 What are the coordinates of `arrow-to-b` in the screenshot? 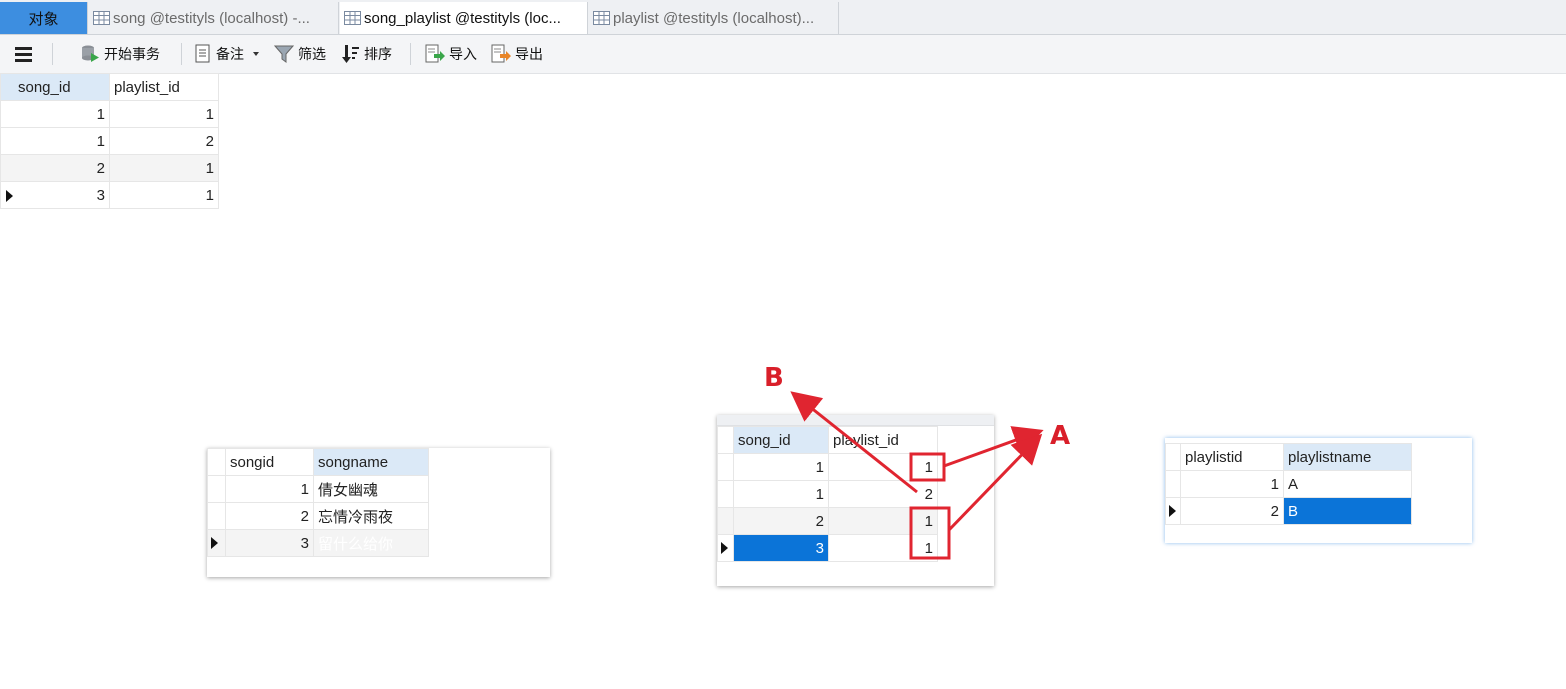 It's located at (854, 442).